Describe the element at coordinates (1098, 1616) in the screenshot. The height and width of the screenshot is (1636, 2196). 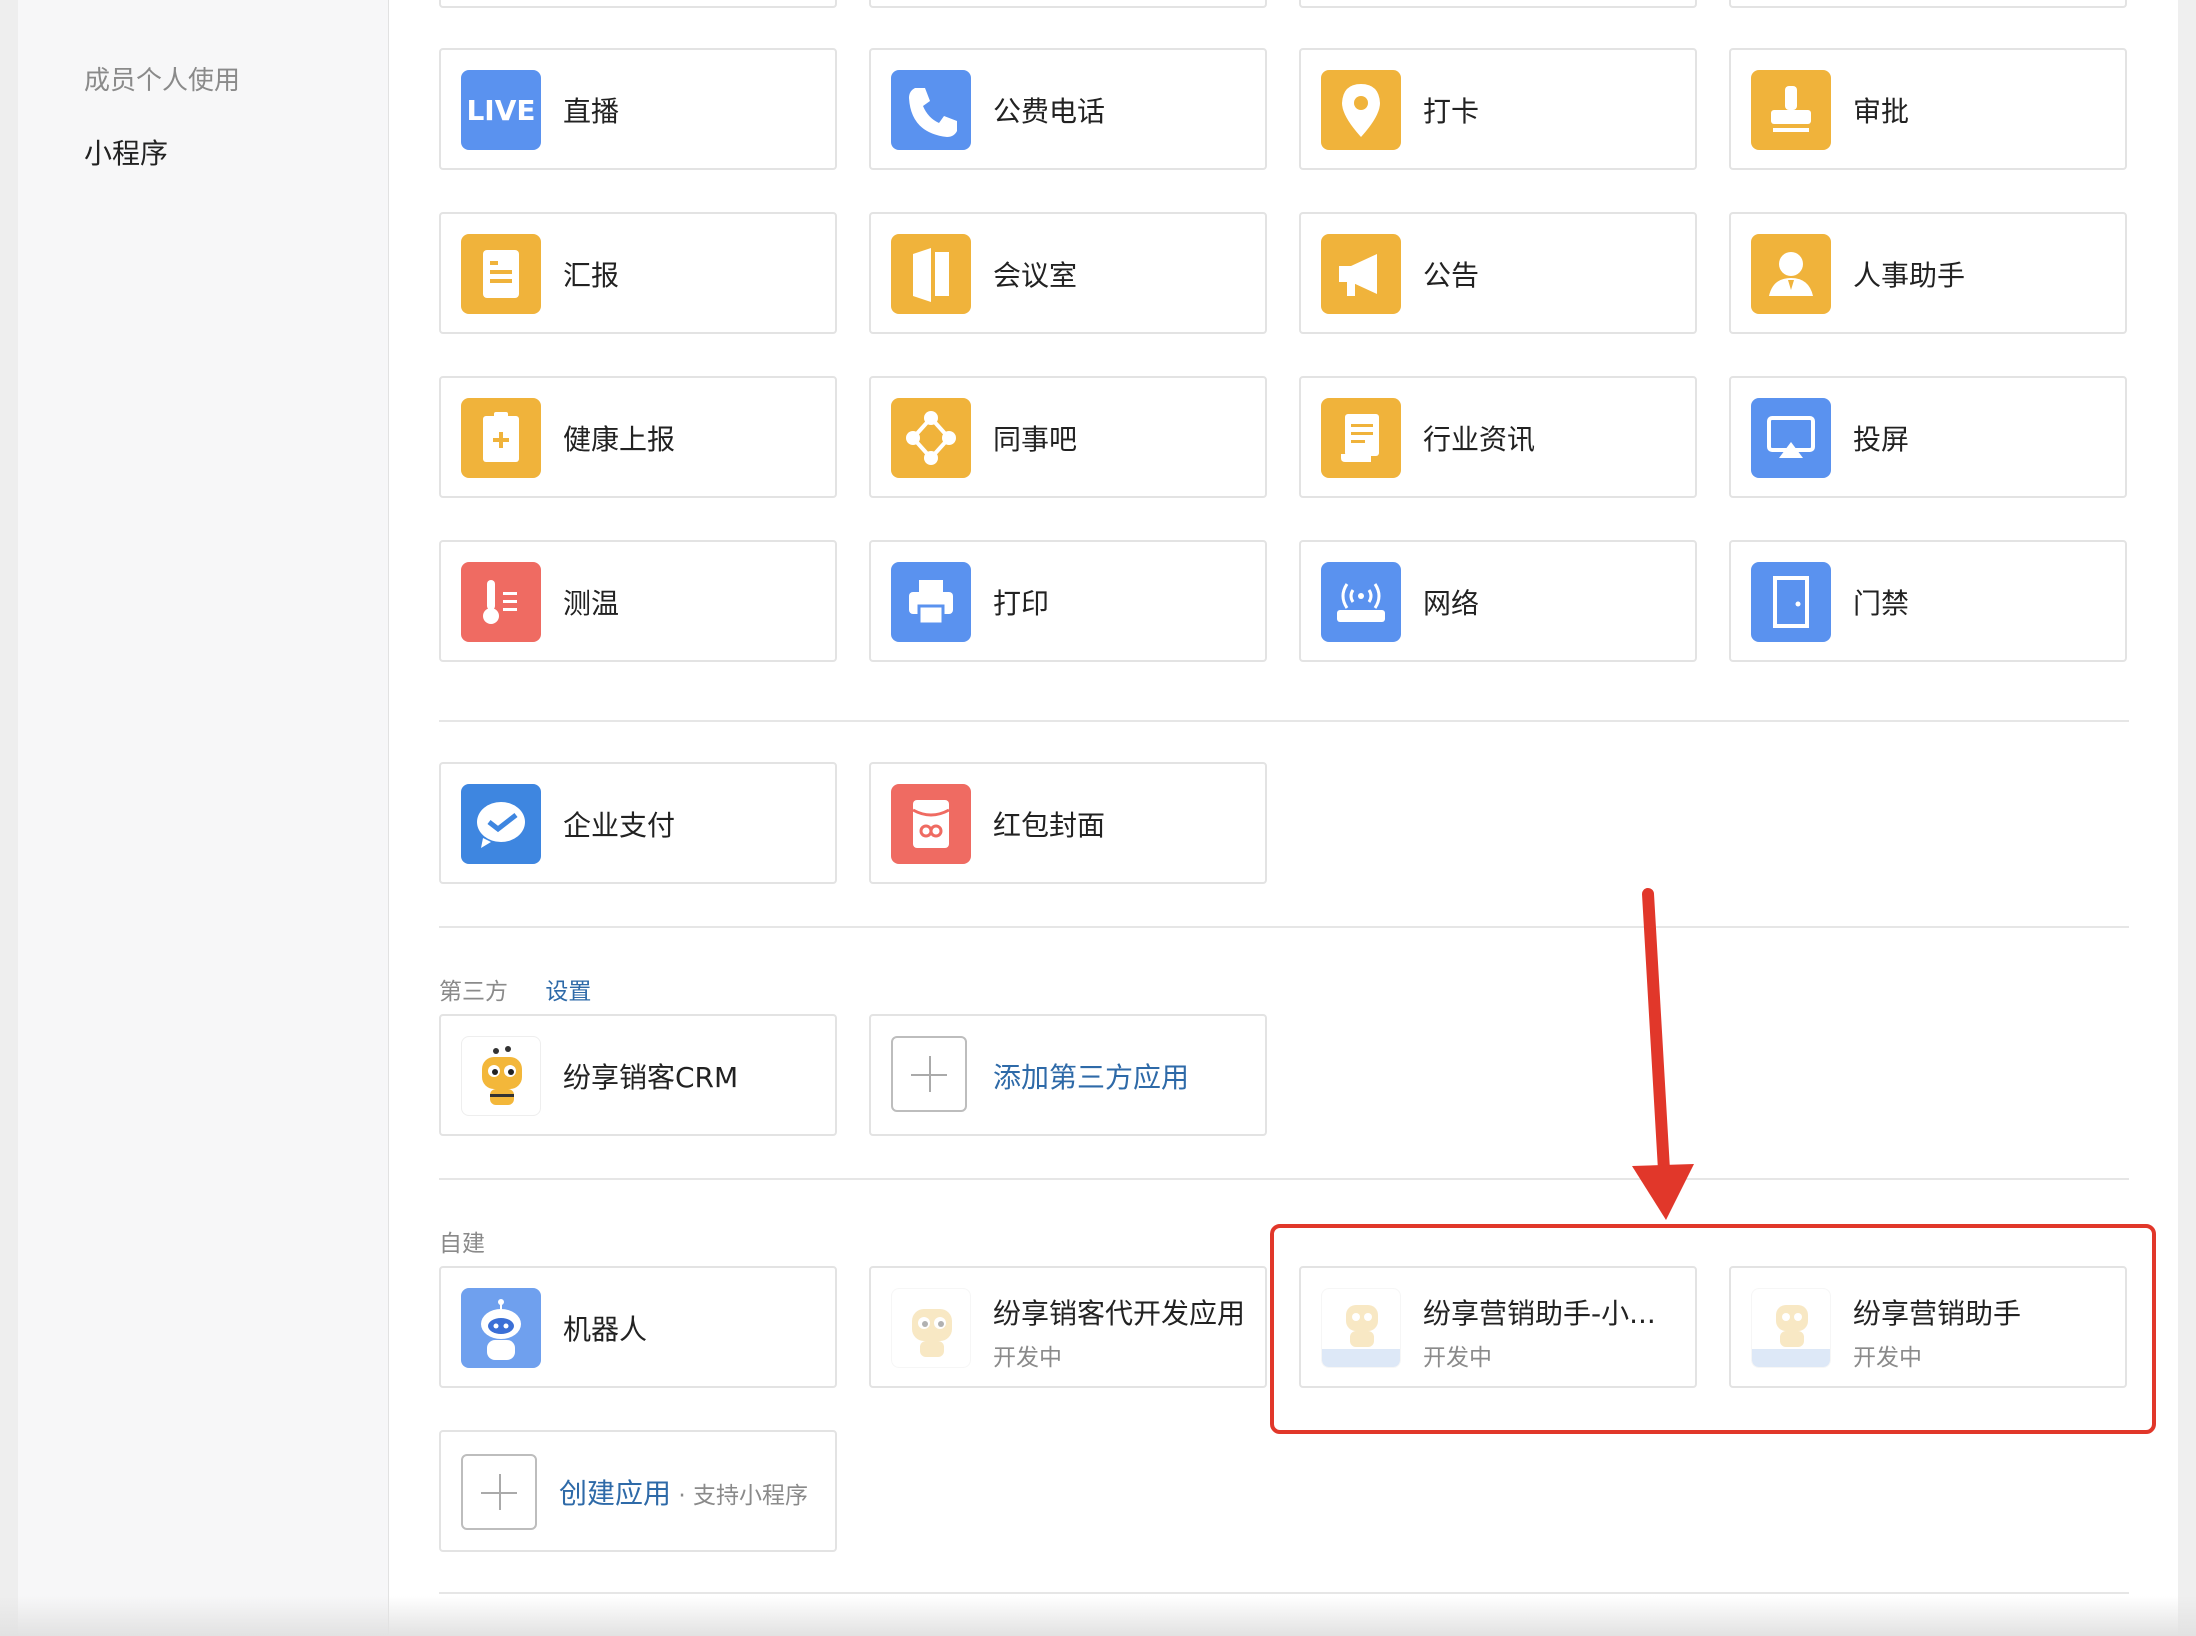
I see `bottom-fade` at that location.